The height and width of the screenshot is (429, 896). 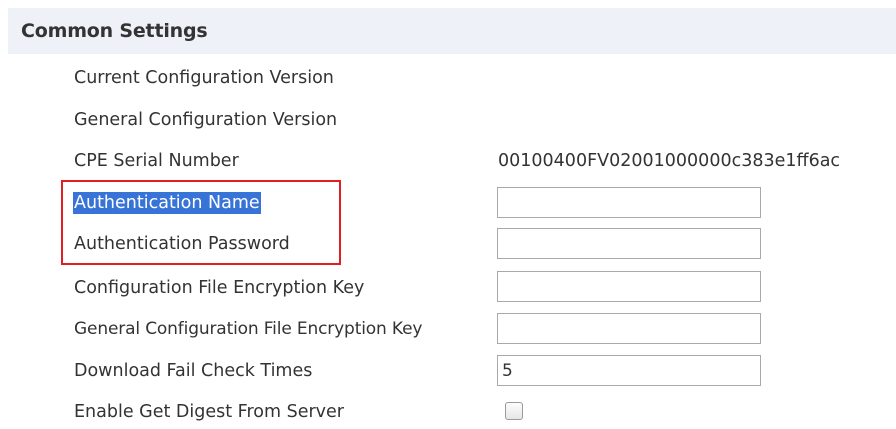 What do you see at coordinates (452, 31) in the screenshot?
I see `section-header: Common Settings` at bounding box center [452, 31].